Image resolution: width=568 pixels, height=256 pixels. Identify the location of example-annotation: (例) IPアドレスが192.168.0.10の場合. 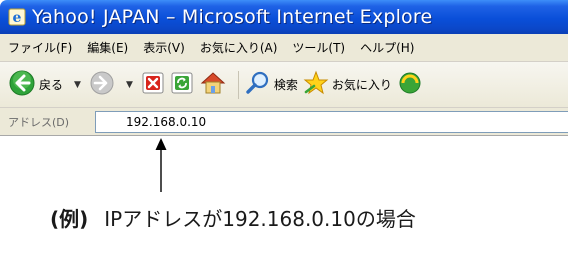
(233, 217).